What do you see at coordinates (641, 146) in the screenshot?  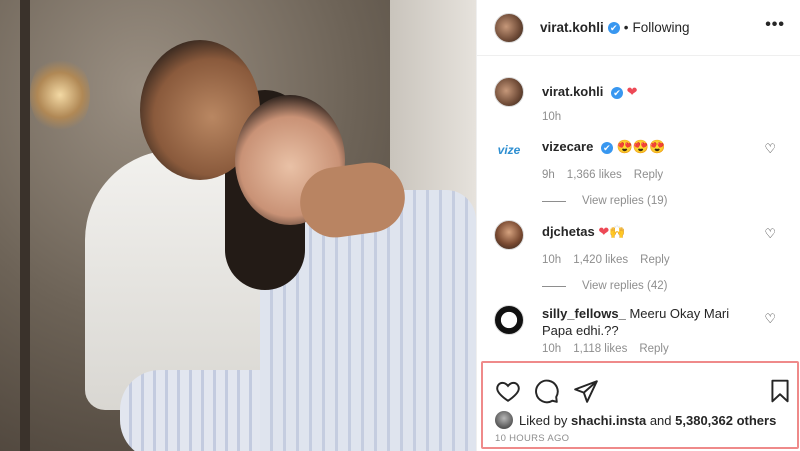 I see `comment-text: 😍😍😍` at bounding box center [641, 146].